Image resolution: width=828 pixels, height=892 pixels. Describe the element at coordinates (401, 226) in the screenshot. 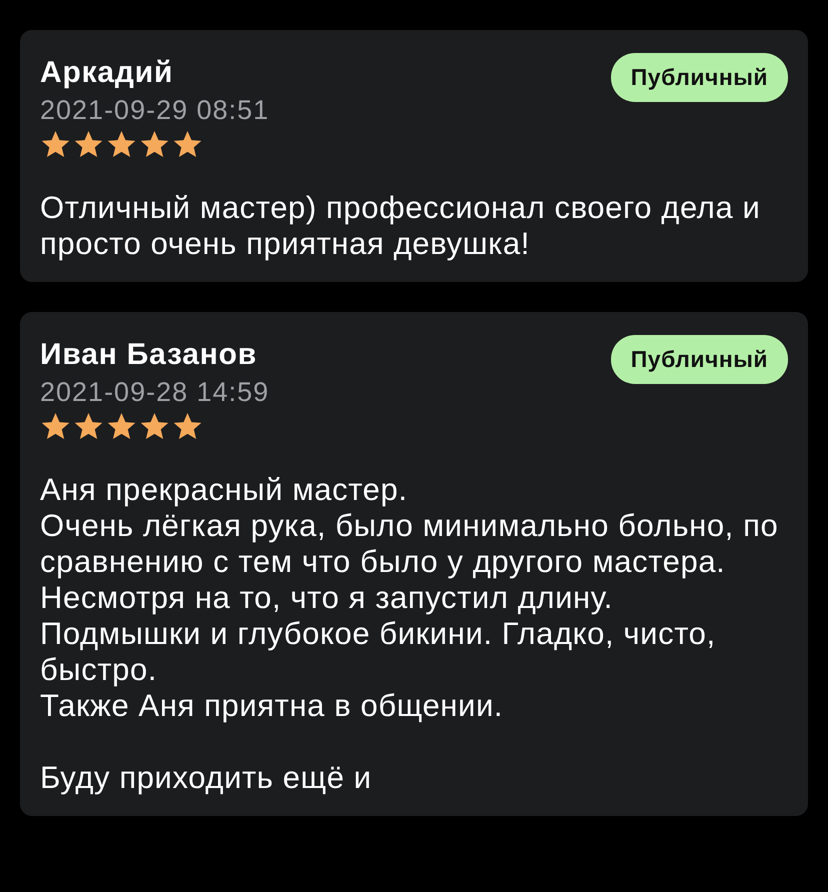

I see `review-text: Отличный мастер) профессионал своего дела и просто очень приятная девушка!` at that location.